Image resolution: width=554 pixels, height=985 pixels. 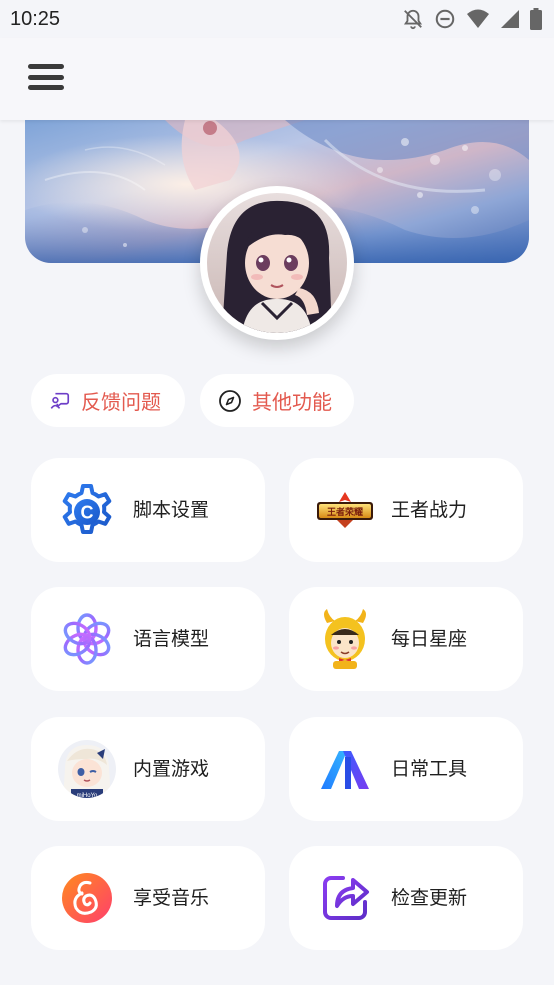 I want to click on cellular-signal-icon, so click(x=510, y=19).